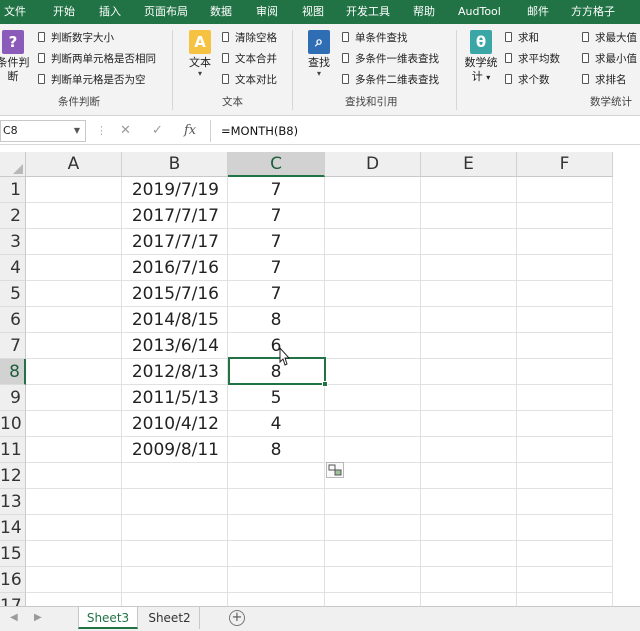  Describe the element at coordinates (532, 59) in the screenshot. I see `average-button: 求平均数` at that location.